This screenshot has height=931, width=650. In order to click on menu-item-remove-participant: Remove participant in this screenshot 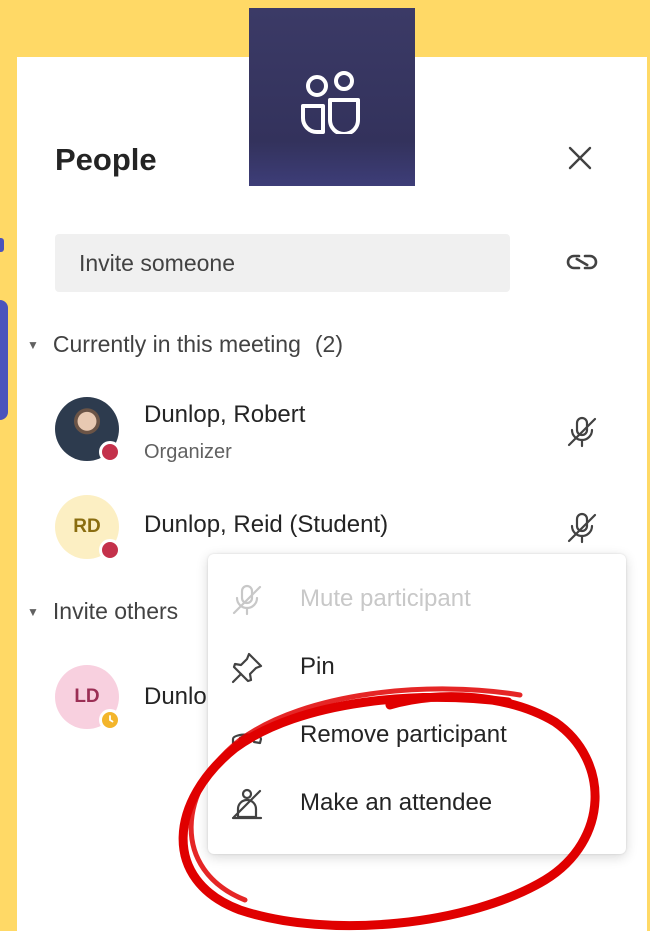, I will do `click(417, 735)`.